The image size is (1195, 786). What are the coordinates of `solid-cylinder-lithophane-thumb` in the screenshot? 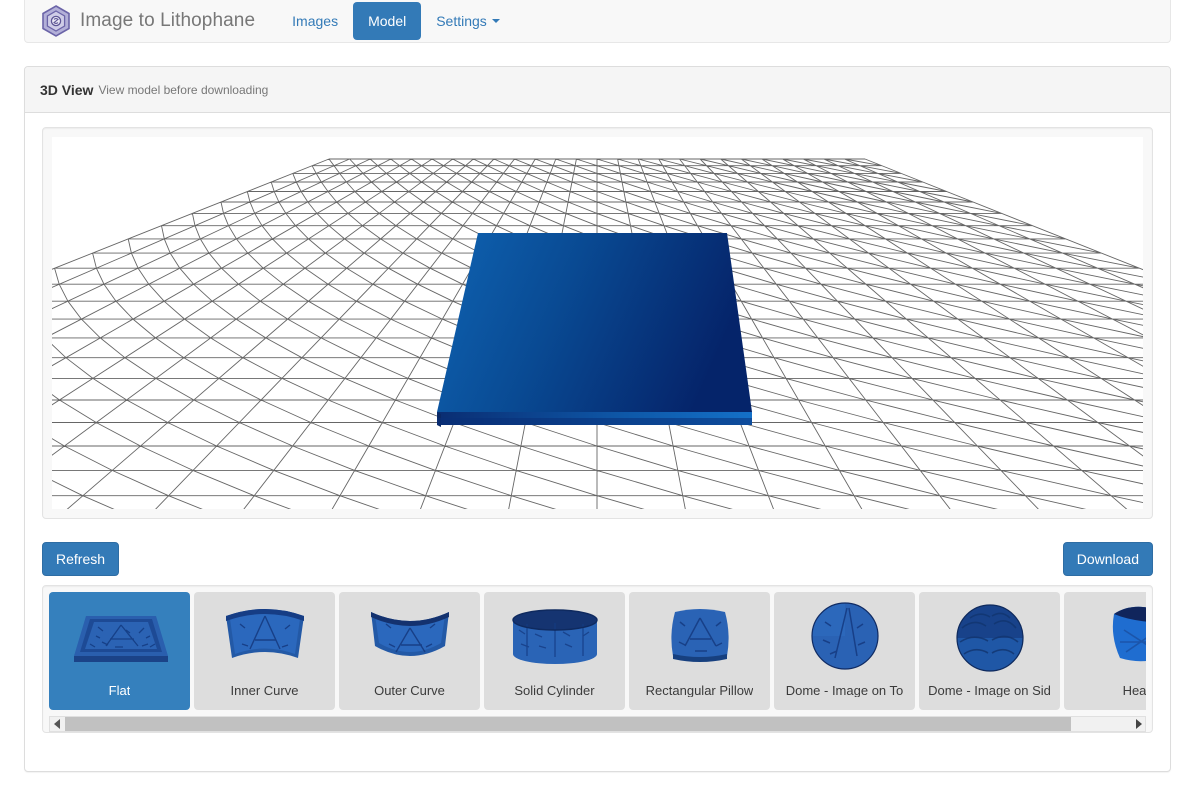 It's located at (554, 636).